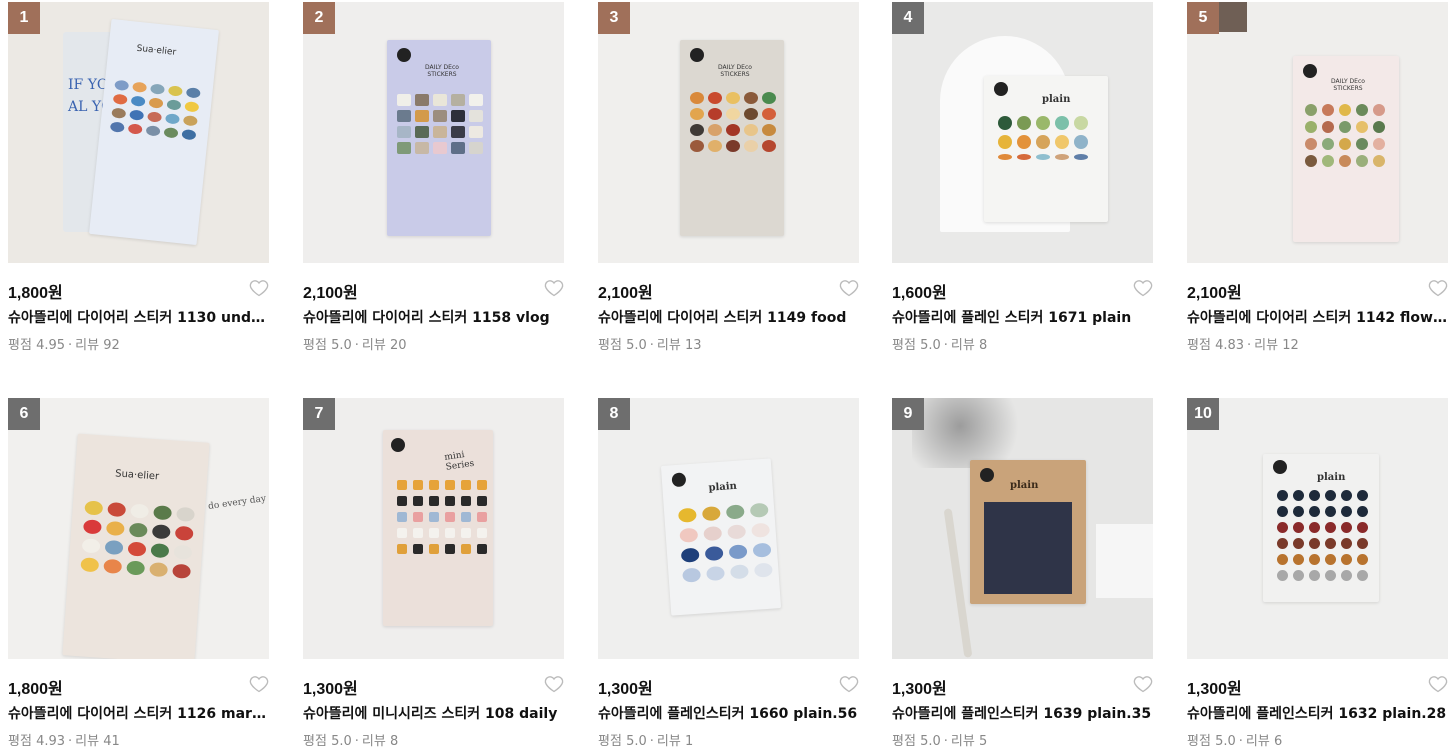  I want to click on reviews-count: 8, so click(983, 345).